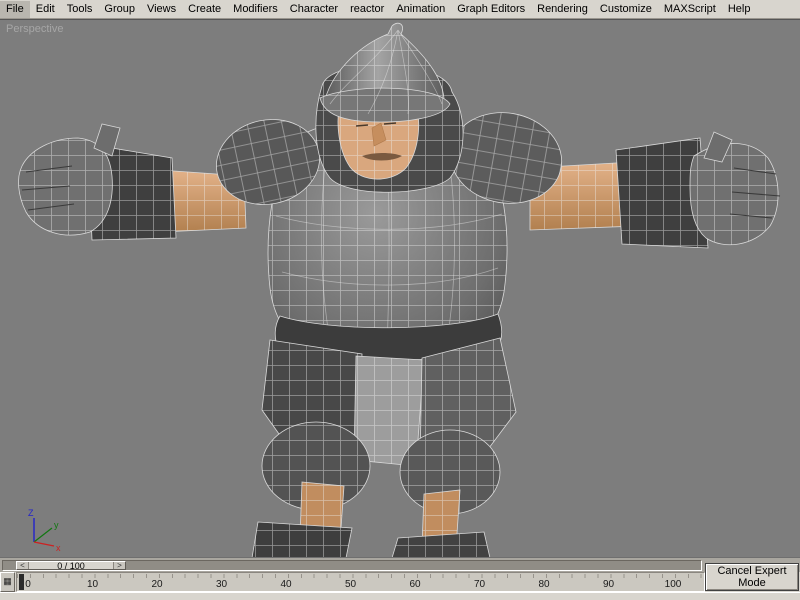 This screenshot has height=600, width=800. What do you see at coordinates (655, 190) in the screenshot?
I see `arm-right` at bounding box center [655, 190].